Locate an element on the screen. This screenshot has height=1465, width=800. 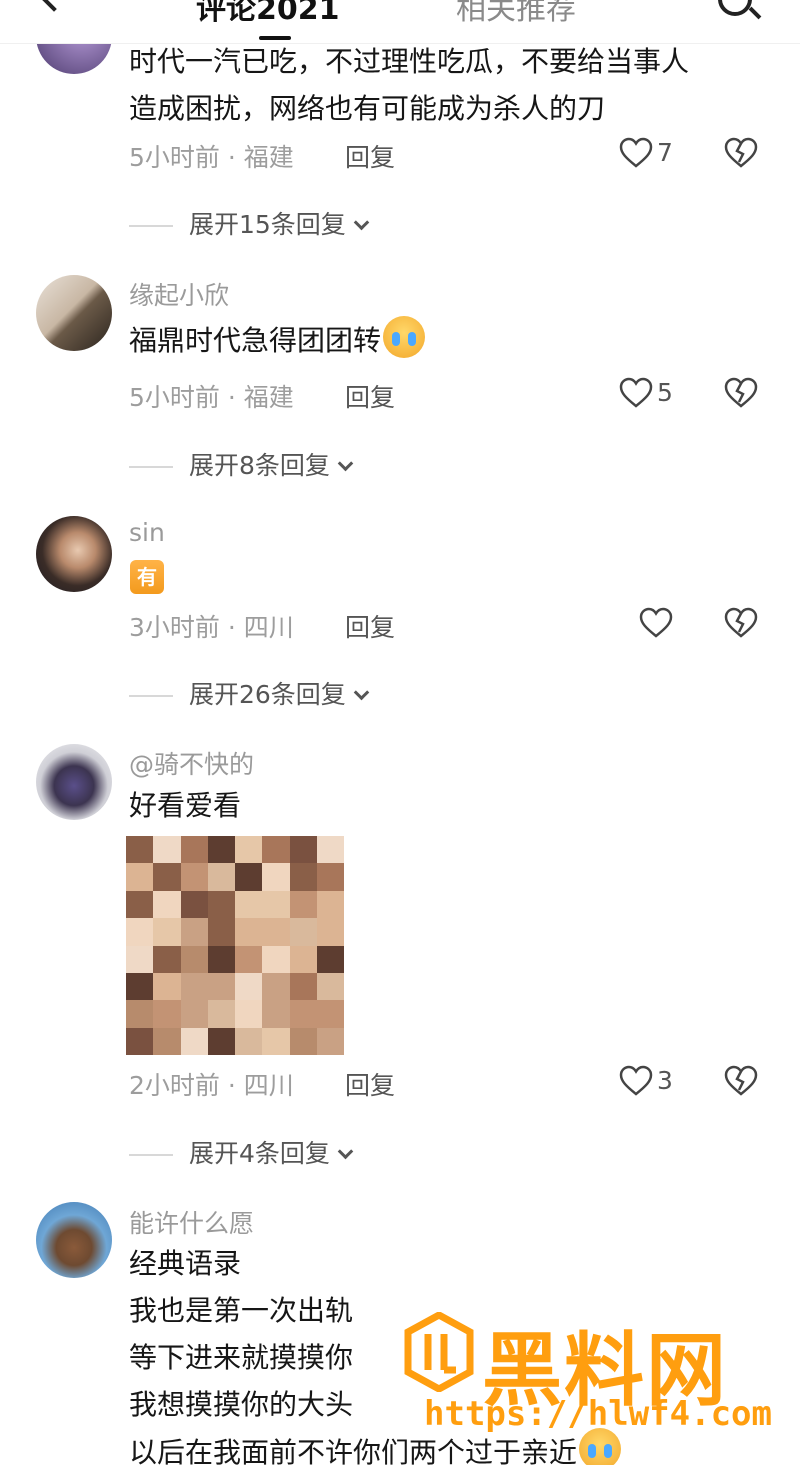
tab-related: 相关推荐 is located at coordinates (516, 14).